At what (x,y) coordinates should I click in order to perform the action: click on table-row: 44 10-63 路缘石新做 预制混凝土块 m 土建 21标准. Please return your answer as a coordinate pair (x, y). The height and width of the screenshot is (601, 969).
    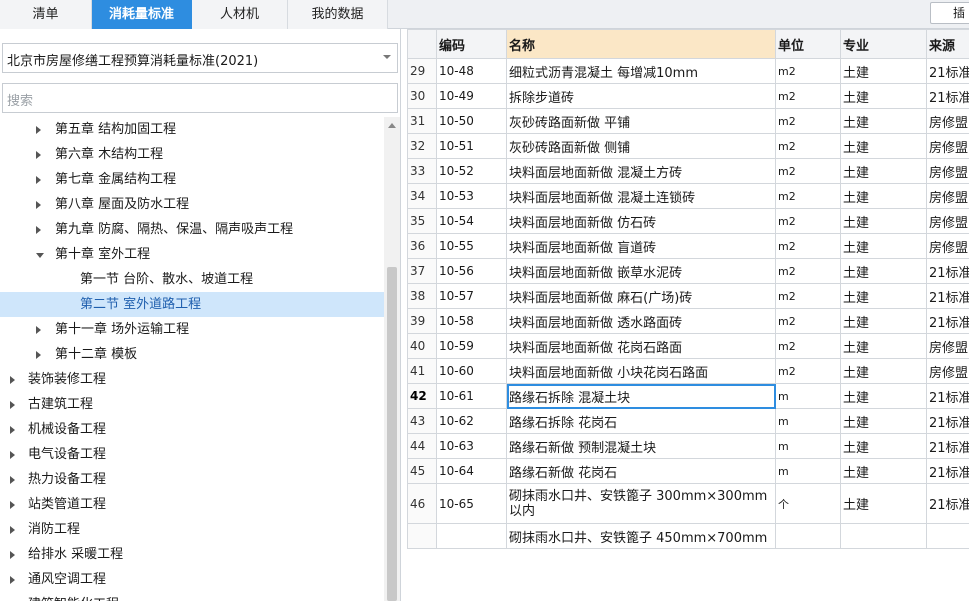
    Looking at the image, I should click on (688, 446).